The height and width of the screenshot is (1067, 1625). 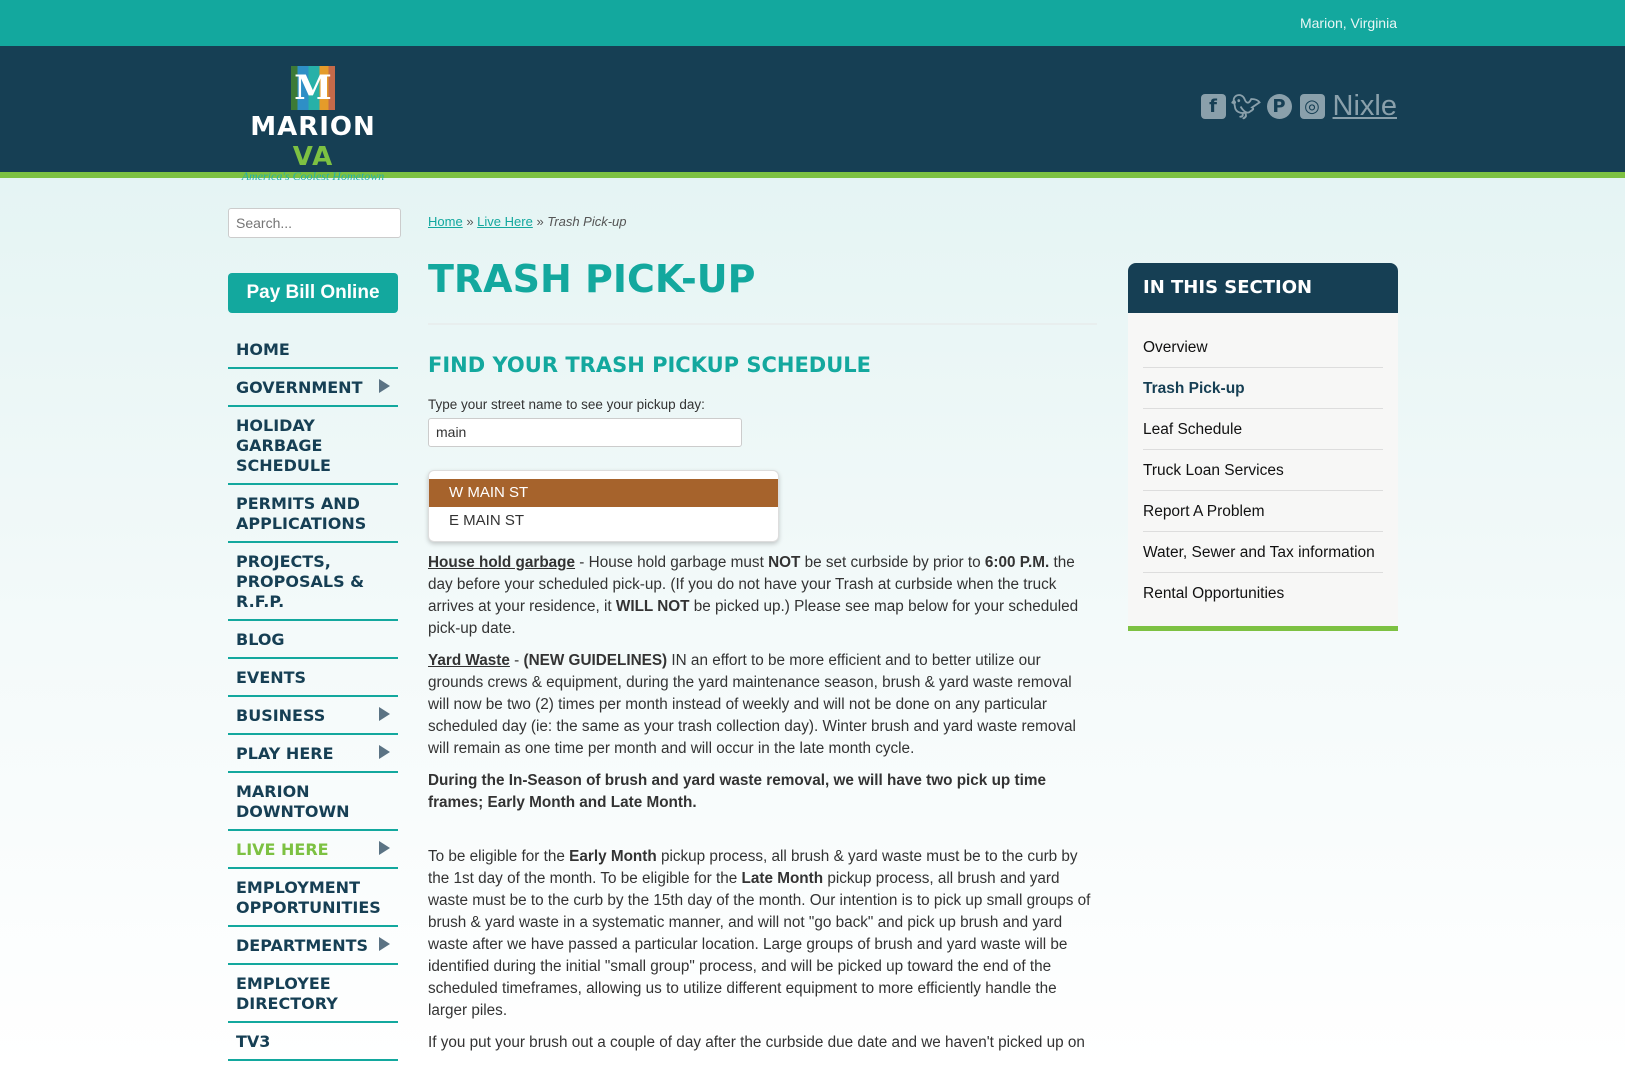 What do you see at coordinates (1298, 106) in the screenshot?
I see `social-links: f 🐦︎ P ◎ Nixle` at bounding box center [1298, 106].